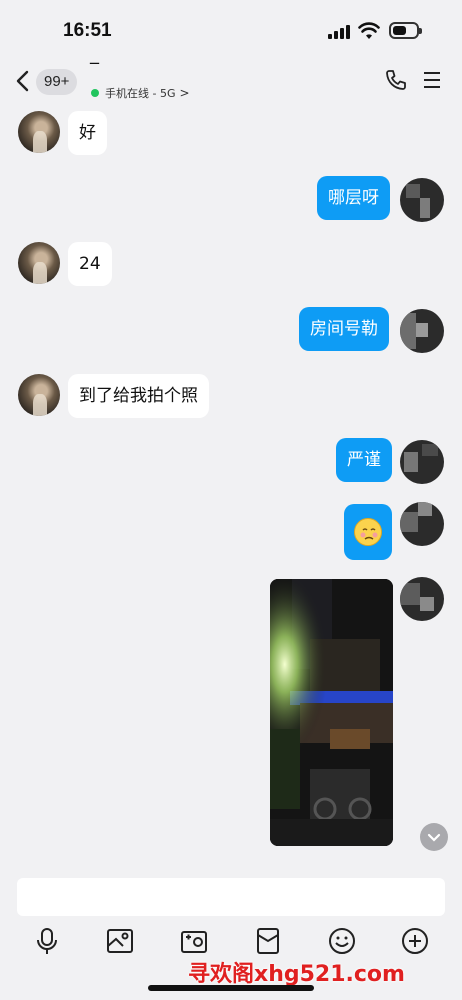  I want to click on chevron-down-icon, so click(434, 837).